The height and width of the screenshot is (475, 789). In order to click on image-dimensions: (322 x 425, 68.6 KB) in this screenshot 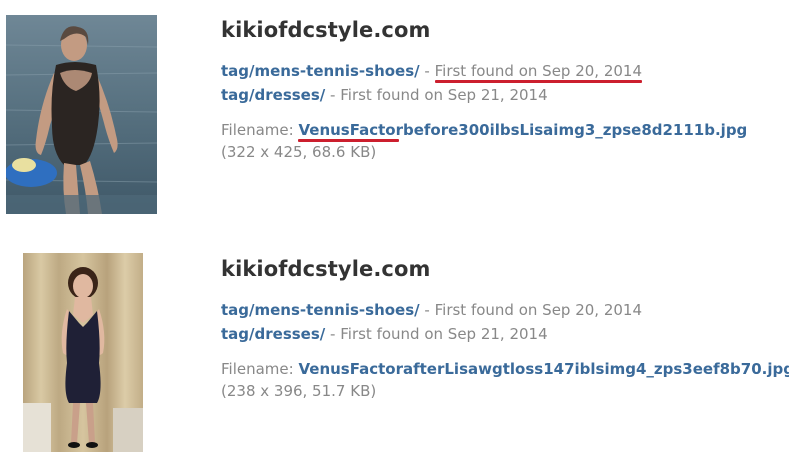, I will do `click(299, 152)`.